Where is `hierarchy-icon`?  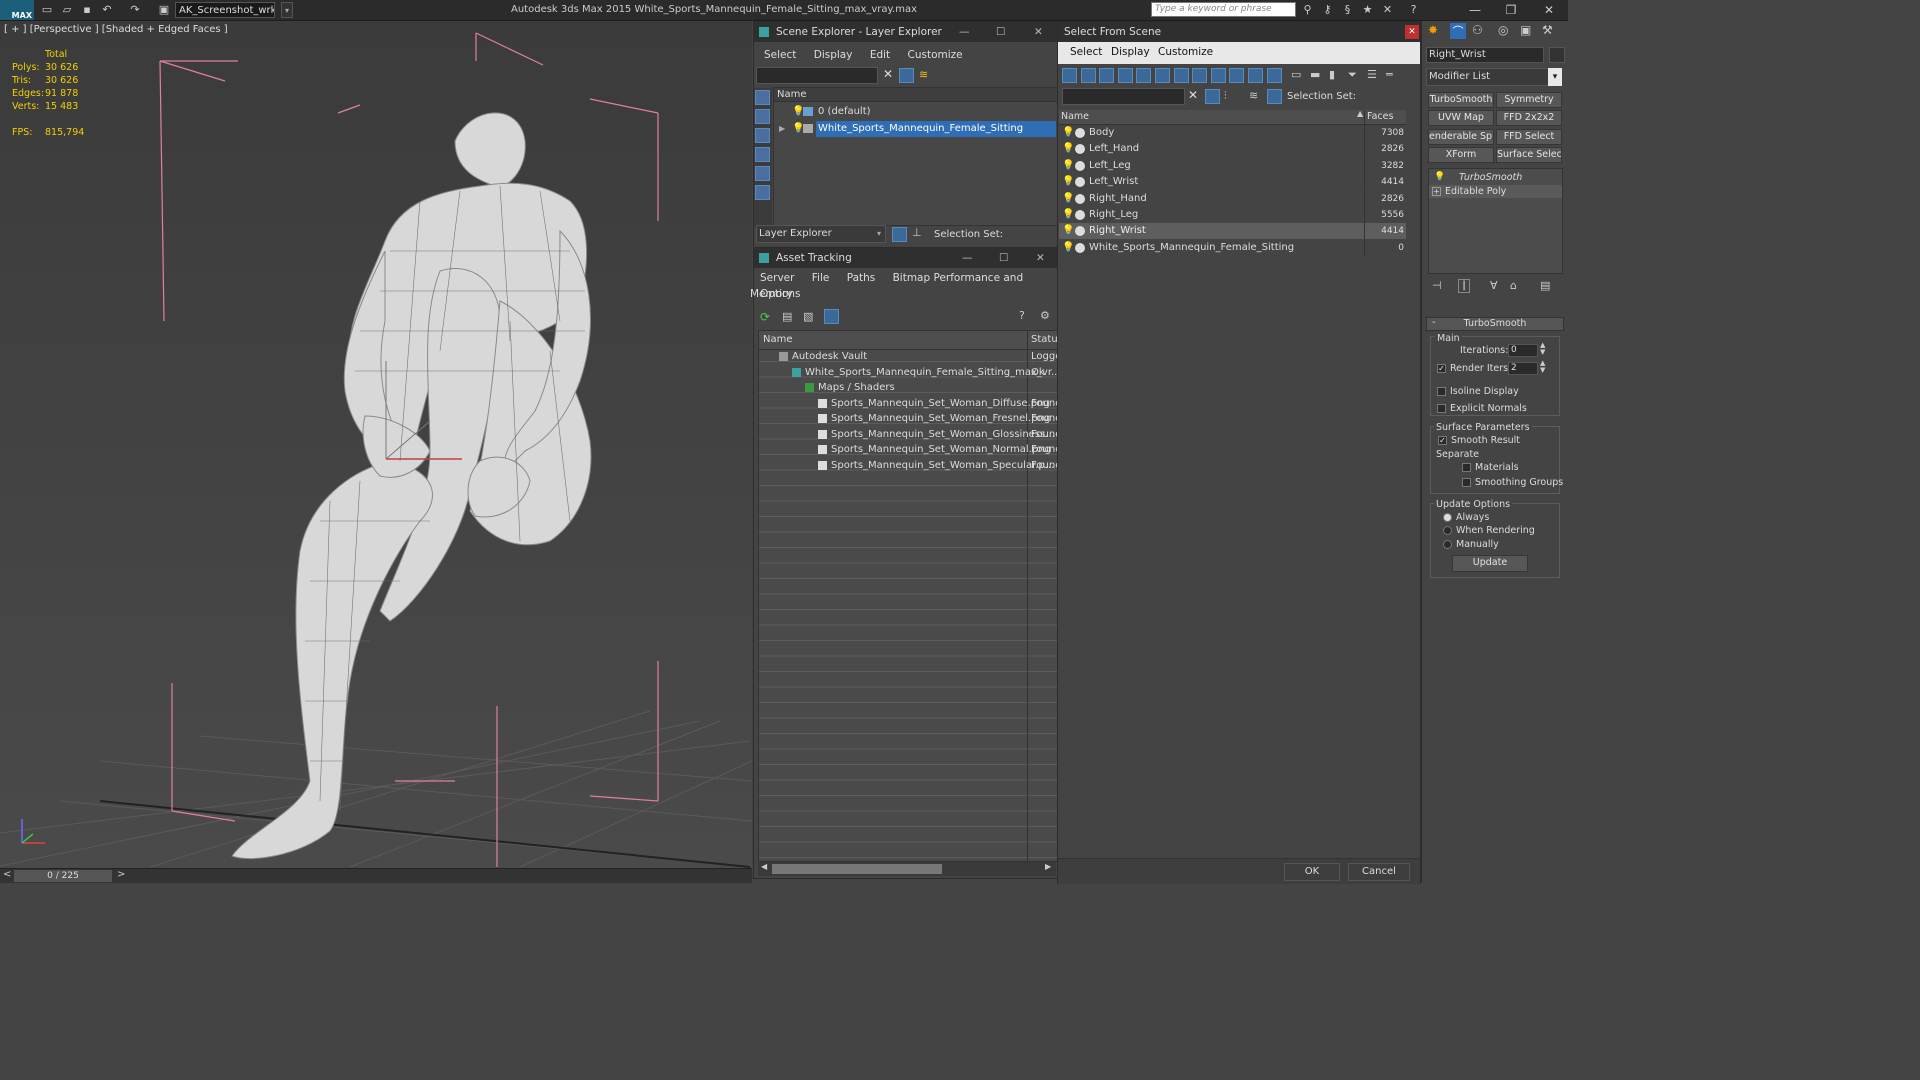 hierarchy-icon is located at coordinates (1274, 96).